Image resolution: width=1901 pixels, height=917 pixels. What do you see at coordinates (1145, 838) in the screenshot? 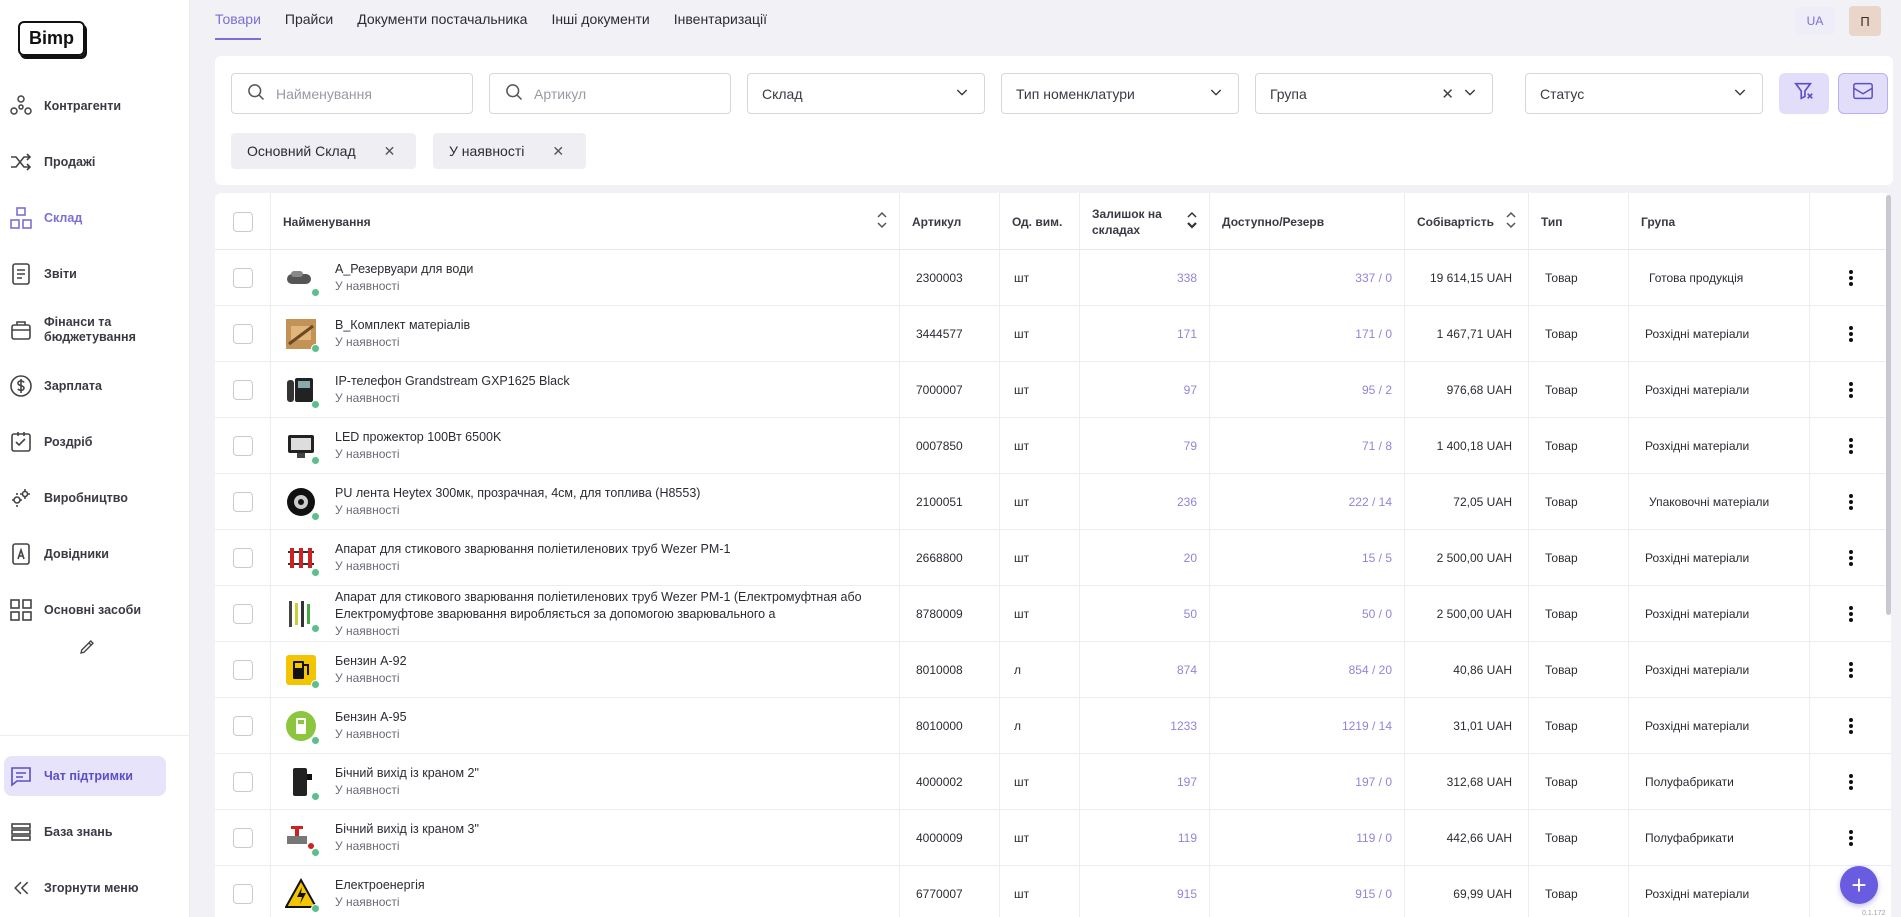
I see `stock-cell: 119` at bounding box center [1145, 838].